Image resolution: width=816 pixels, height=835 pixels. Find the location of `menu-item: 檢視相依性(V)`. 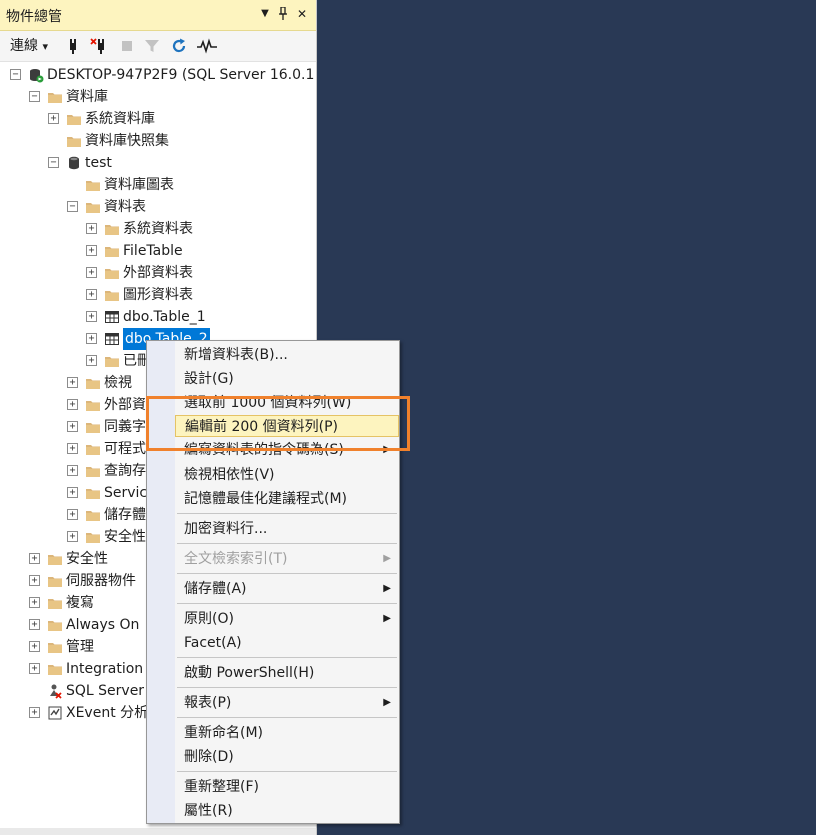

menu-item: 檢視相依性(V) is located at coordinates (287, 475).